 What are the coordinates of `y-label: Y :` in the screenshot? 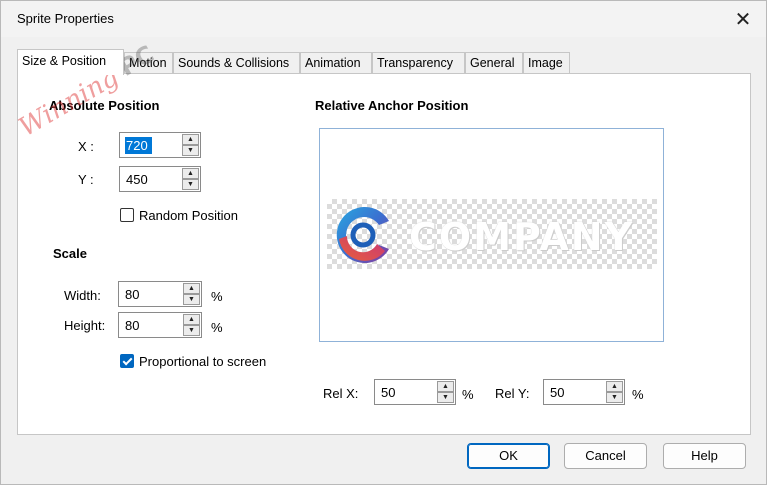 It's located at (86, 179).